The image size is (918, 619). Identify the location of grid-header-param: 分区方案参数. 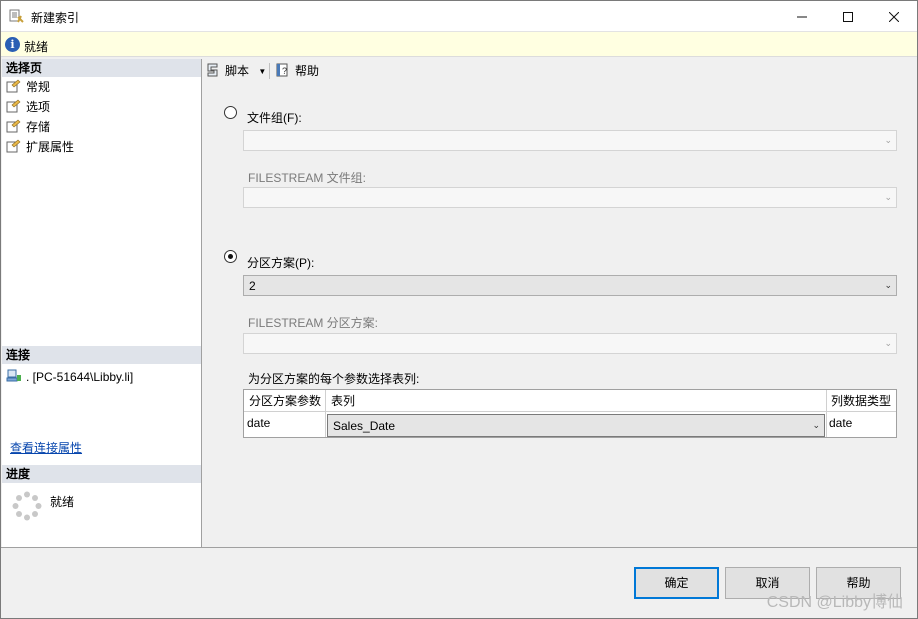
(285, 401).